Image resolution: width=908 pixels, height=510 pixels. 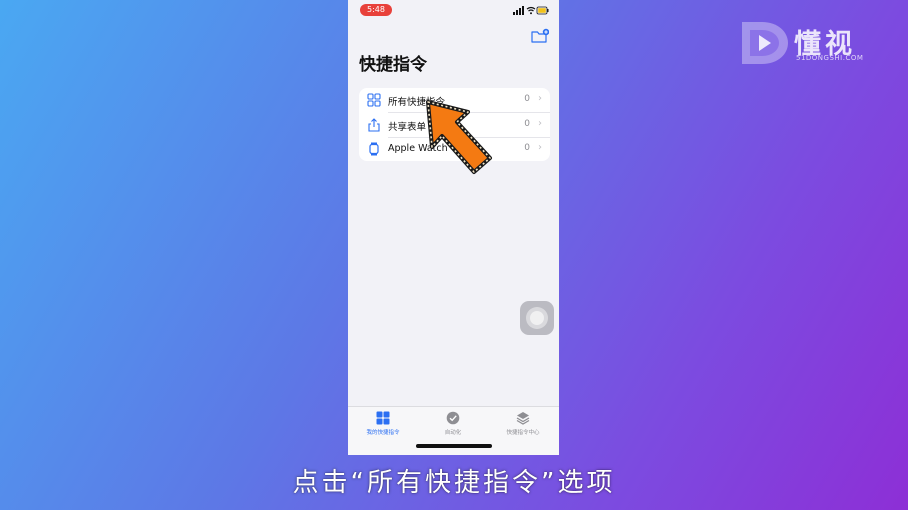 I want to click on brand-logo-icon, so click(x=765, y=43).